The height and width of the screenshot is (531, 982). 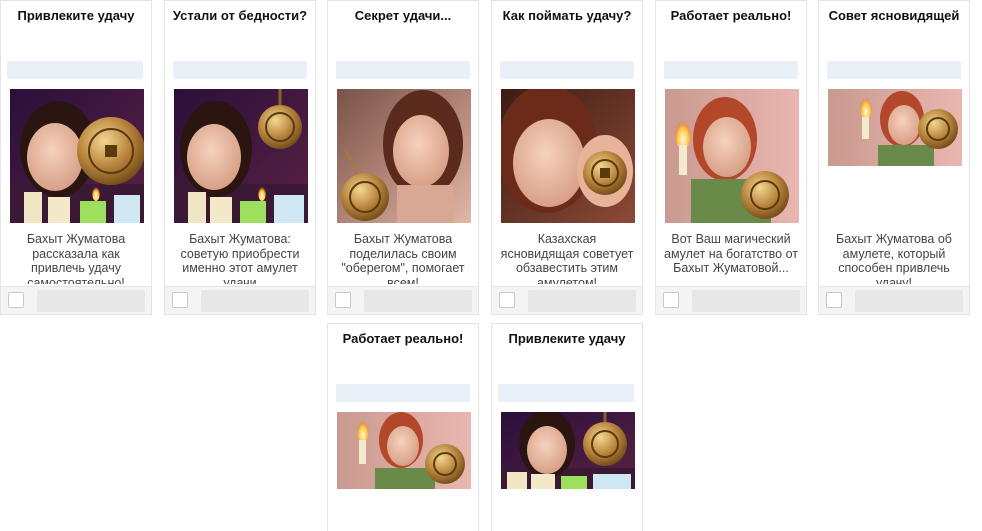 I want to click on ad-title: Как поймать удачу?, so click(x=567, y=15).